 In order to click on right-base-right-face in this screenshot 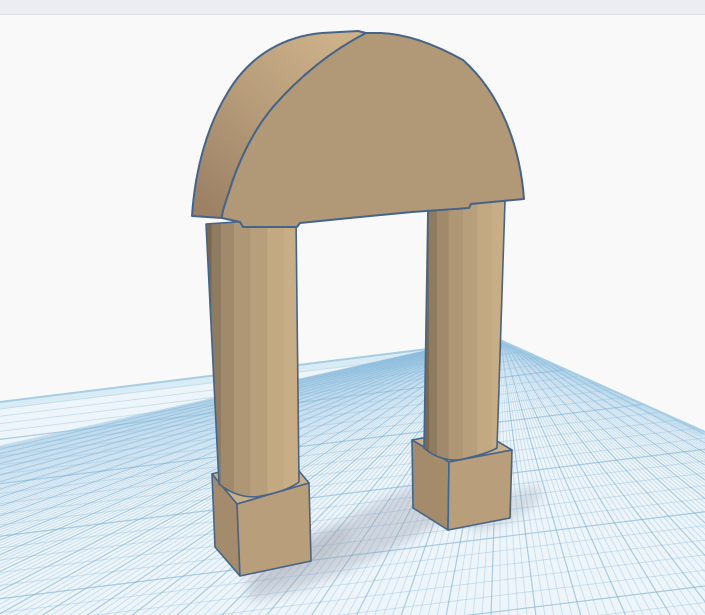, I will do `click(480, 490)`.